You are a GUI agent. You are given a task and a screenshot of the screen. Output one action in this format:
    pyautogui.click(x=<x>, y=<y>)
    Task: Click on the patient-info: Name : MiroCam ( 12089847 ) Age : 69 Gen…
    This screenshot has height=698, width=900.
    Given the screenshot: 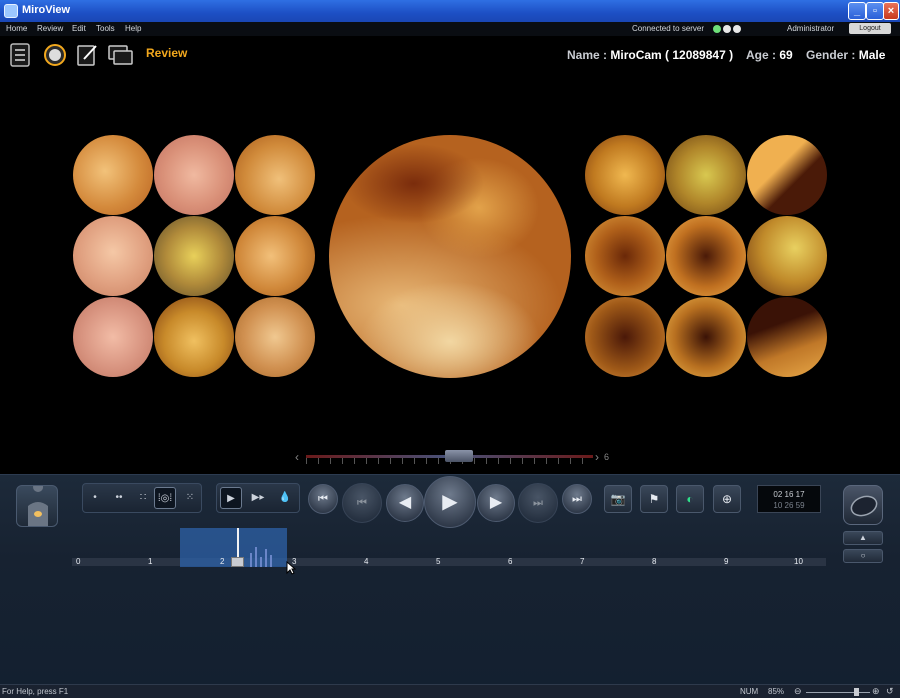 What is the action you would take?
    pyautogui.click(x=726, y=55)
    